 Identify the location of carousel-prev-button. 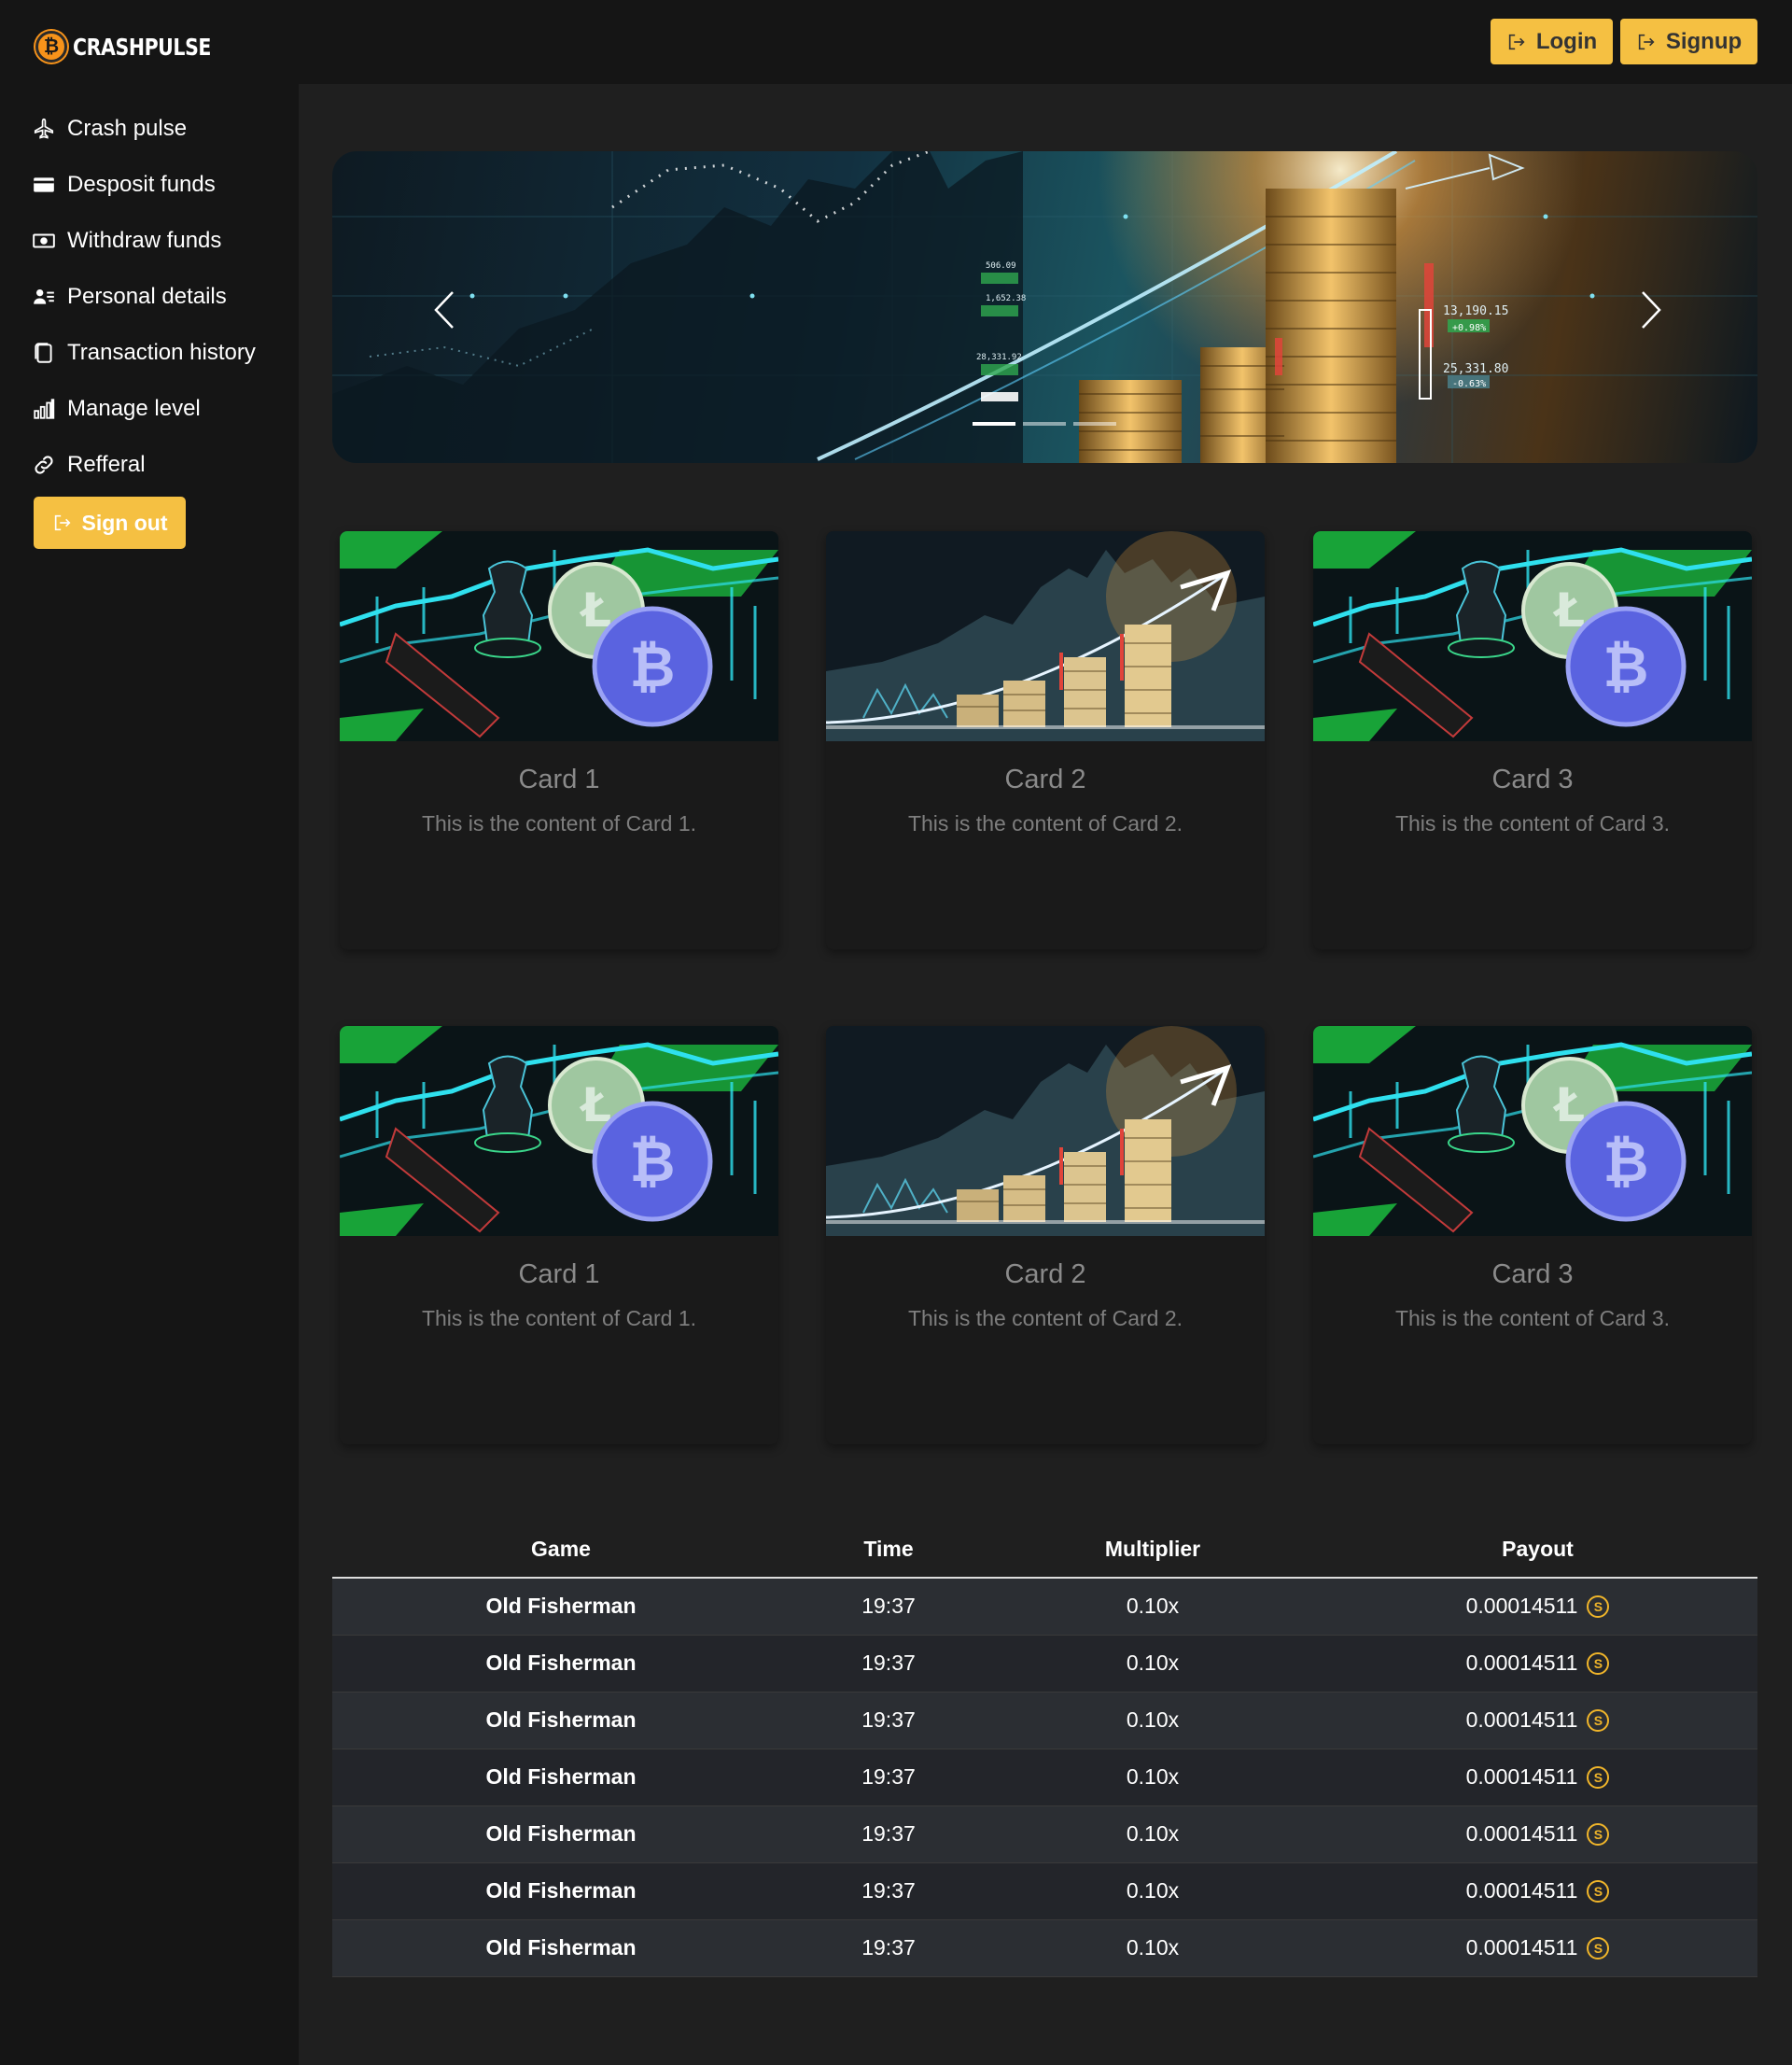
(444, 310).